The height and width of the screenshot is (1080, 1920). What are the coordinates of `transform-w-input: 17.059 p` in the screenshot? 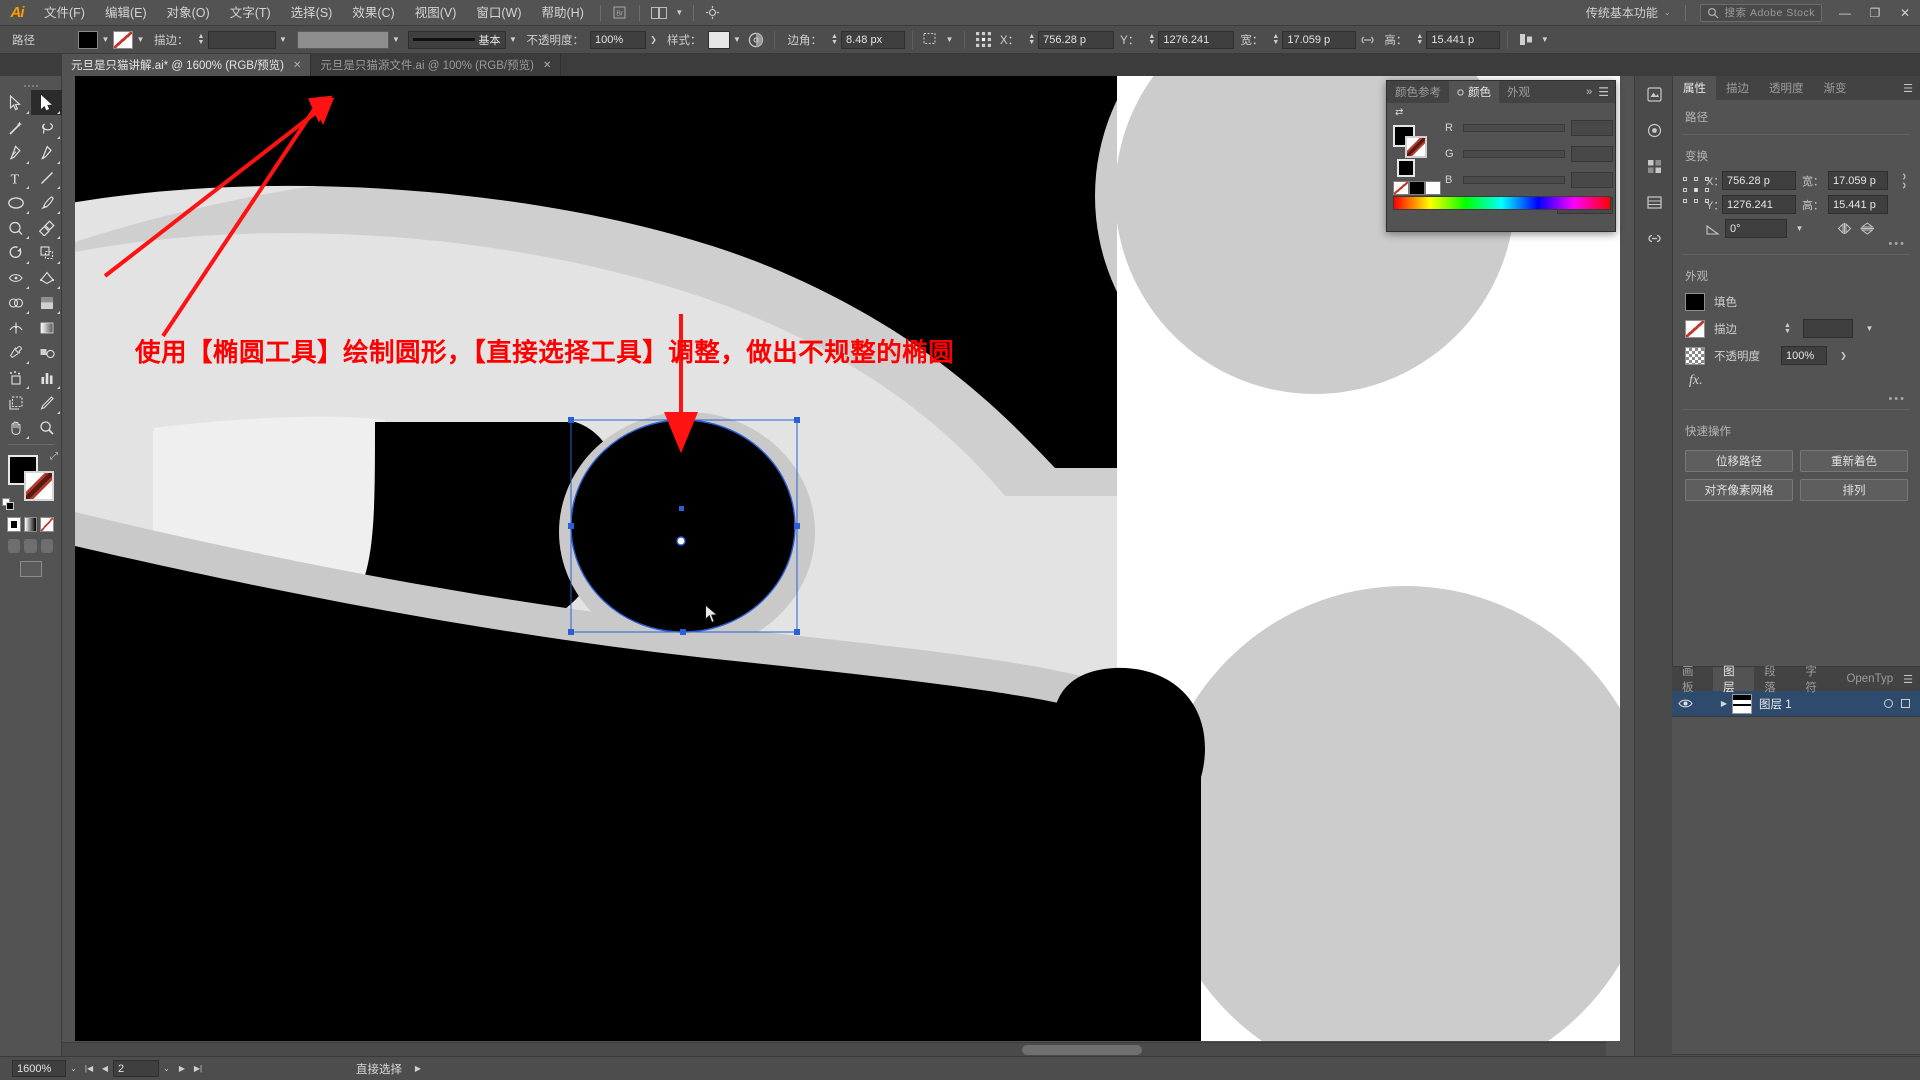 It's located at (1858, 180).